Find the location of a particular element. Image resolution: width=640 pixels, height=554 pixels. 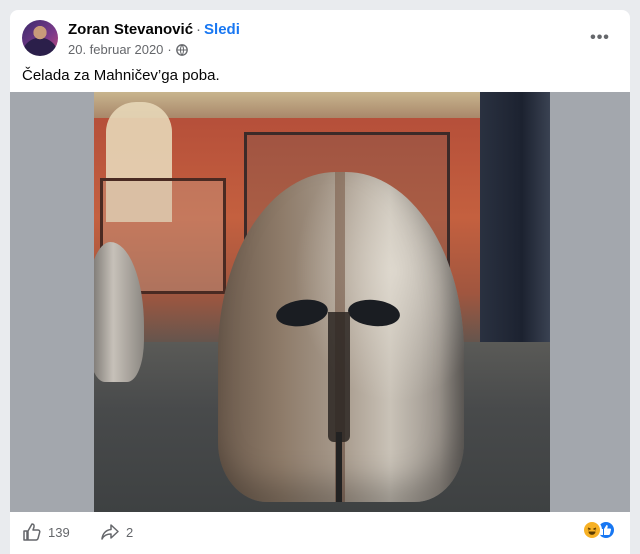

like-count: 139 is located at coordinates (59, 532).